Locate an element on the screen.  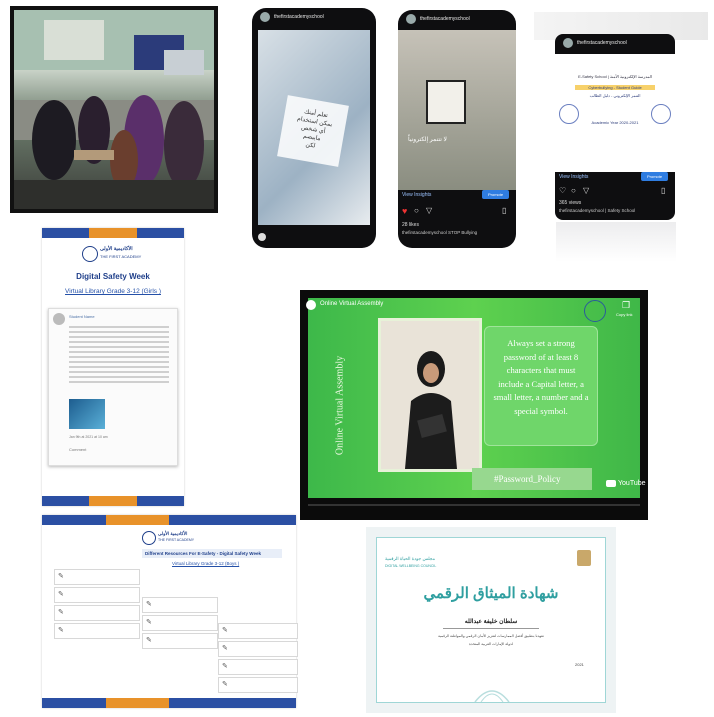
certificate-body-line-2: لدولة الإمارات العربية المتحدة is located at coordinates (491, 644).